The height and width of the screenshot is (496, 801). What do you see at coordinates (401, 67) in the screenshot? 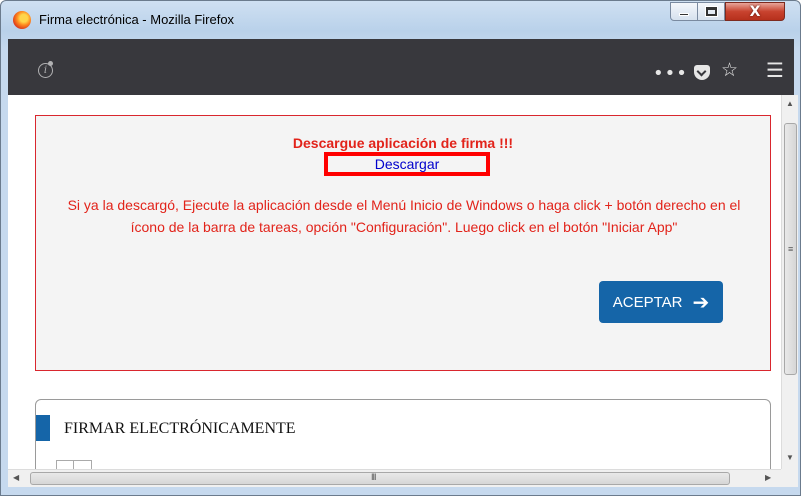
I see `browser-toolbar: i ••• ☆ ☰` at bounding box center [401, 67].